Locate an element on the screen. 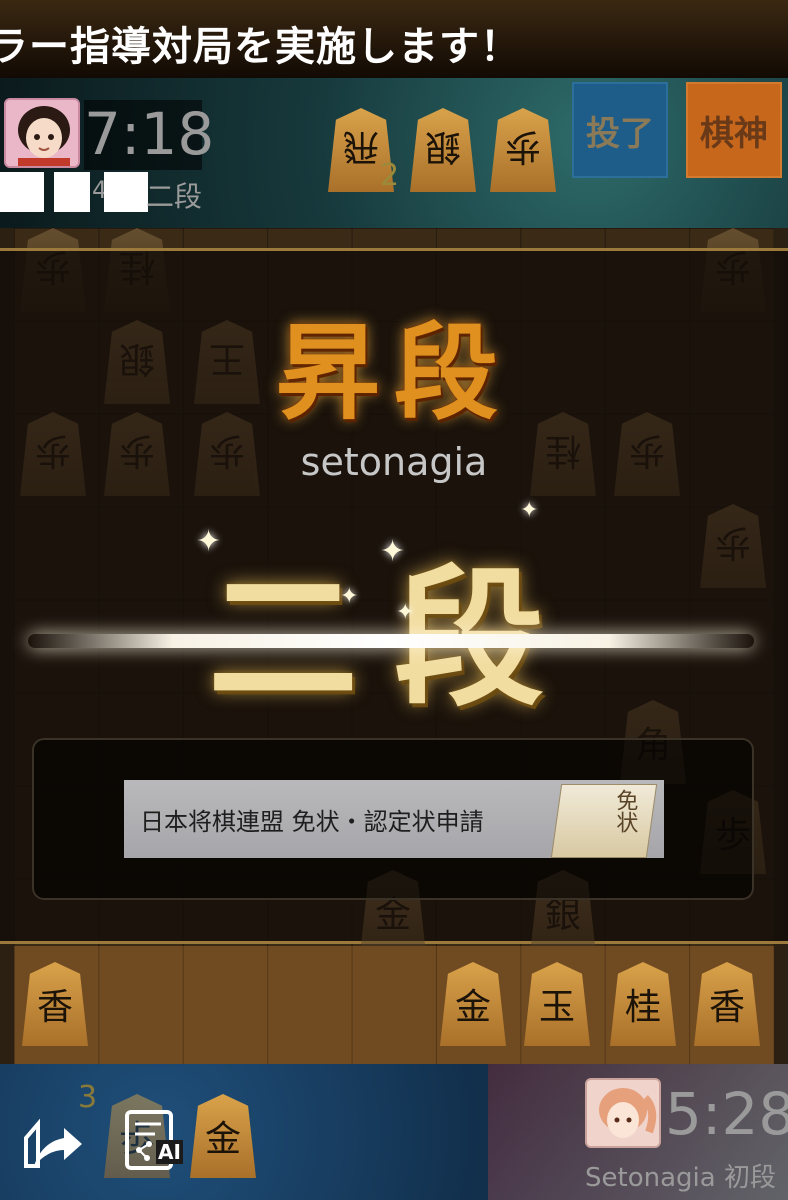 The height and width of the screenshot is (1200, 788). share-icon is located at coordinates (53, 1143).